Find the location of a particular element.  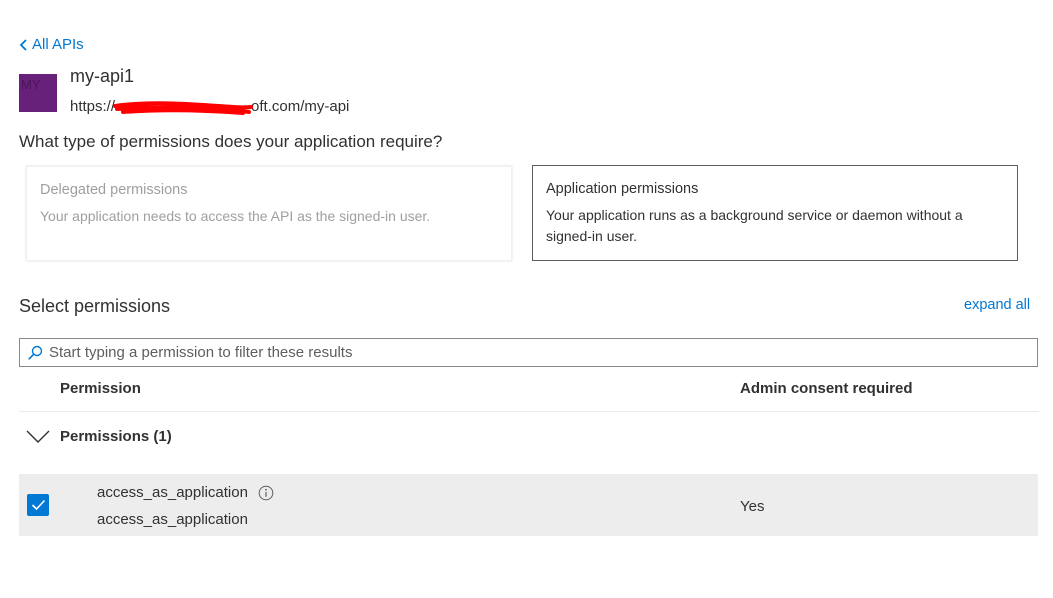

application-permissions-title: Application permissions is located at coordinates (622, 189).